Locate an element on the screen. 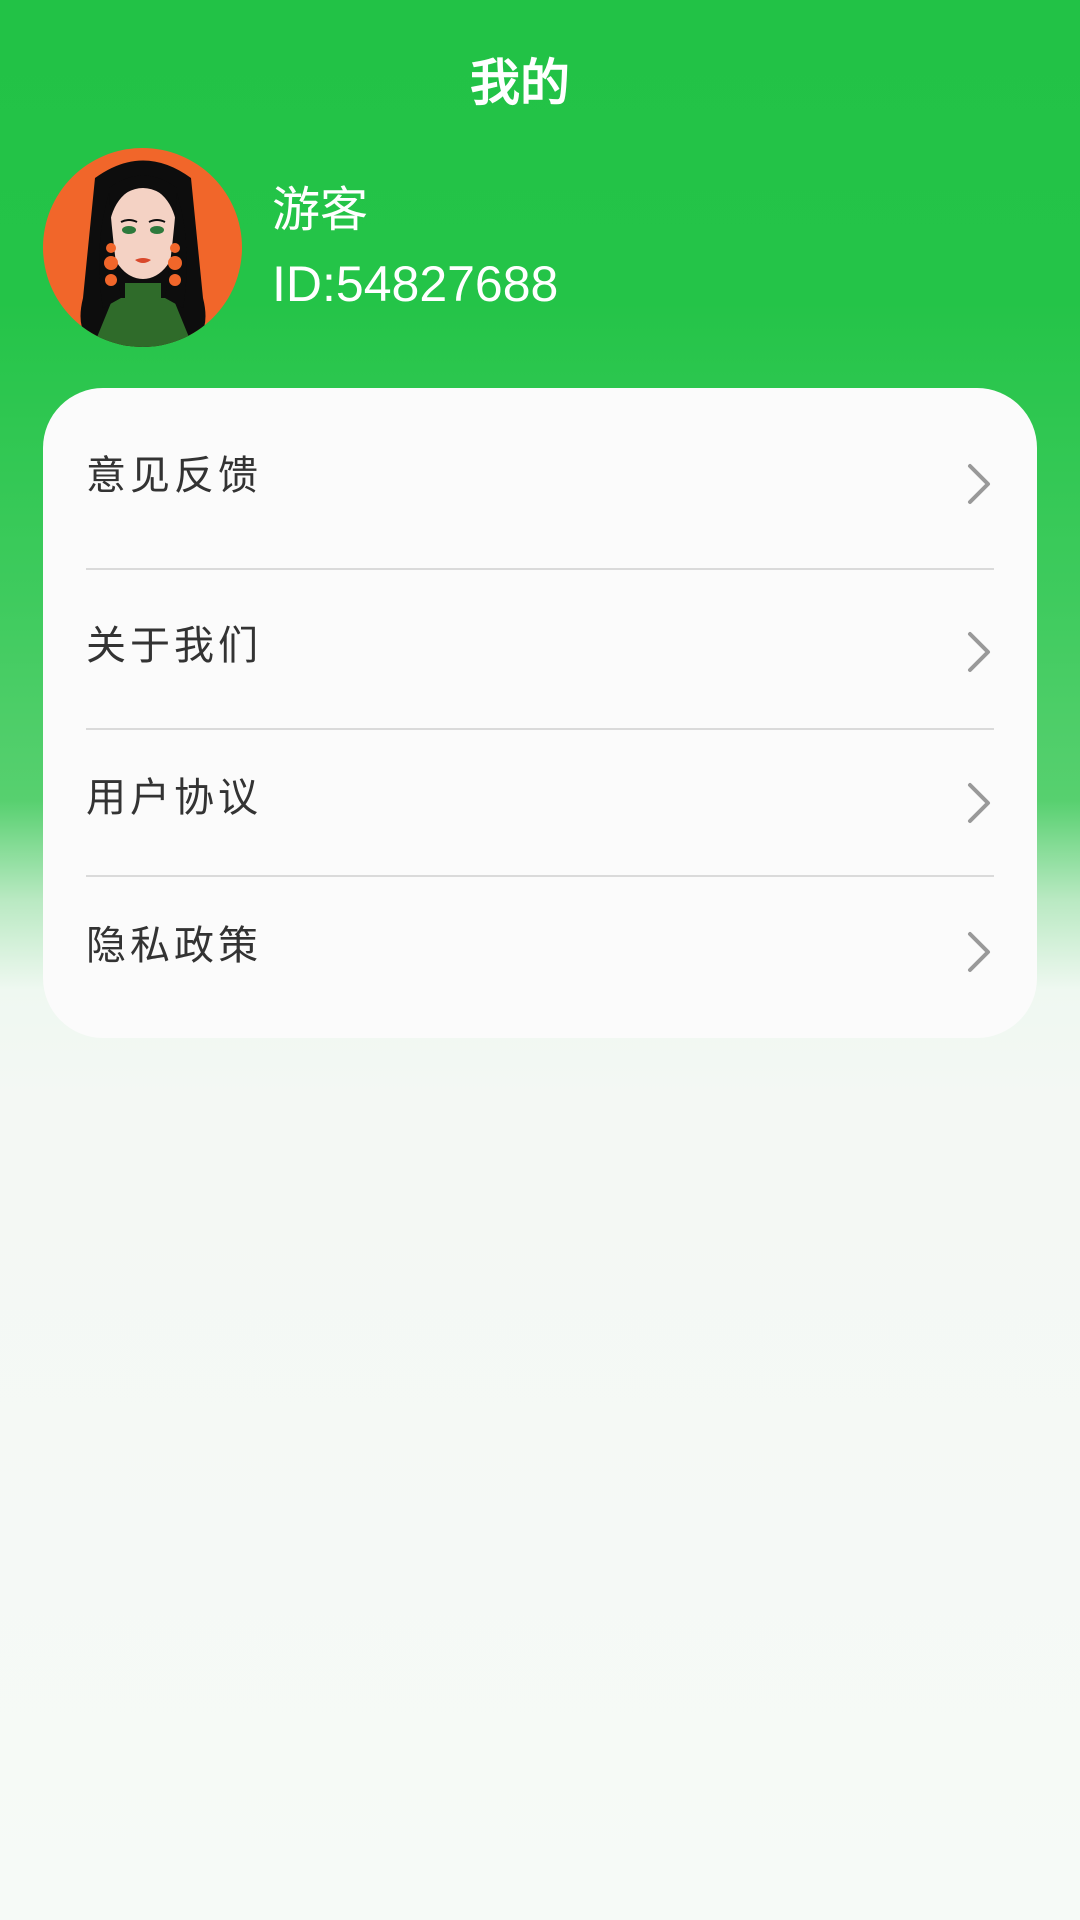 Image resolution: width=1080 pixels, height=1920 pixels. menu-item-label: 意见反馈 is located at coordinates (174, 476).